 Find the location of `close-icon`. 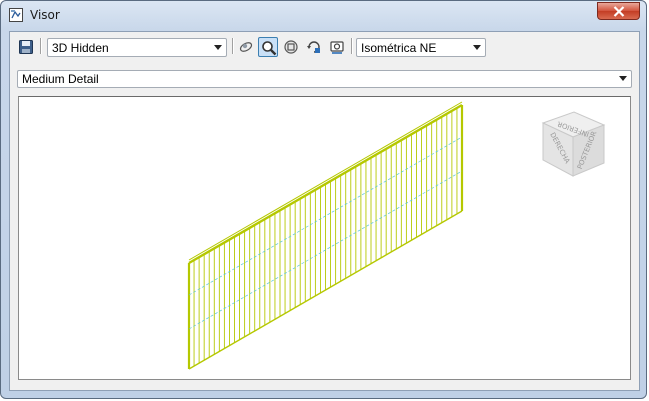

close-icon is located at coordinates (619, 11).